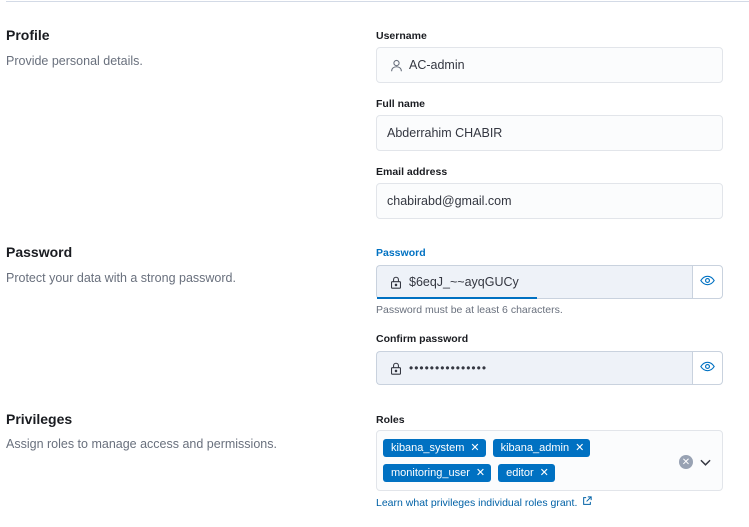 The height and width of the screenshot is (527, 749). What do you see at coordinates (449, 201) in the screenshot?
I see `email-value: chabirabd@gmail.com` at bounding box center [449, 201].